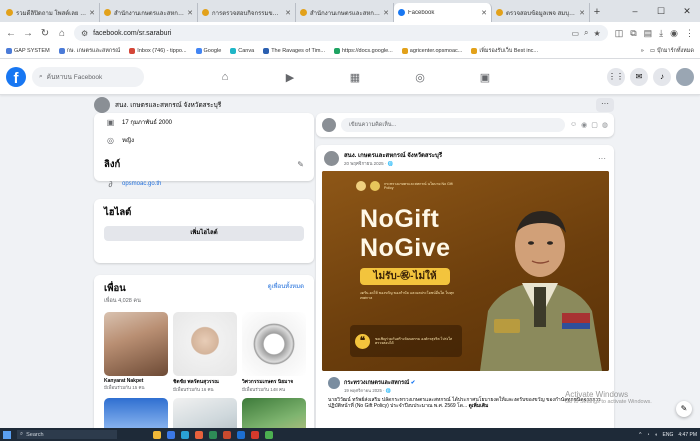  I want to click on friend-name: ชิดชัย พลรัตนสุวรรณ, so click(205, 382).